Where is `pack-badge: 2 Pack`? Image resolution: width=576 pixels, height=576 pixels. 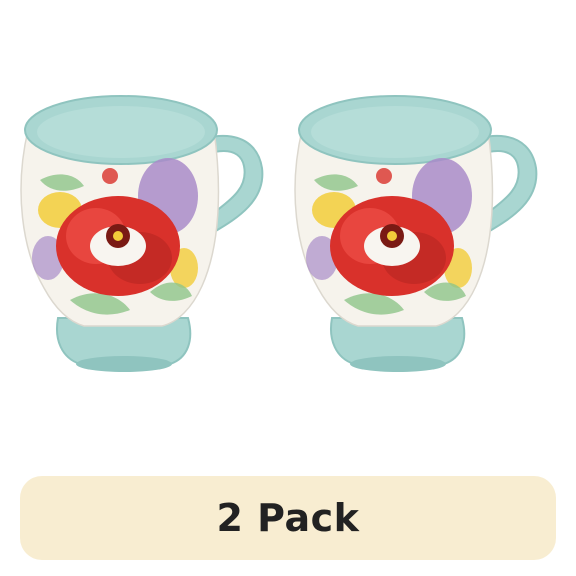 pack-badge: 2 Pack is located at coordinates (288, 518).